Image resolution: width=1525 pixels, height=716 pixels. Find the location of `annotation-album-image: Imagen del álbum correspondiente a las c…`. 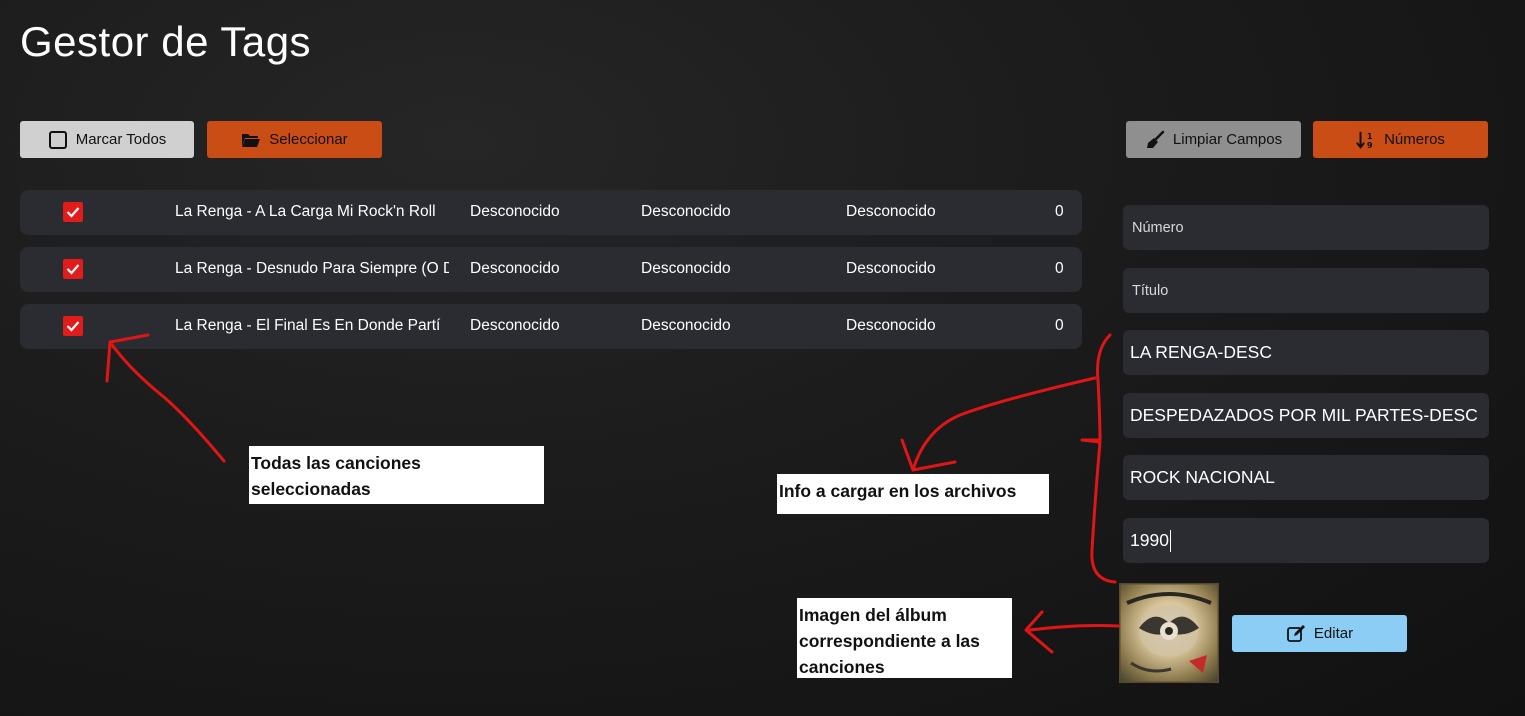

annotation-album-image: Imagen del álbum correspondiente a las c… is located at coordinates (904, 638).